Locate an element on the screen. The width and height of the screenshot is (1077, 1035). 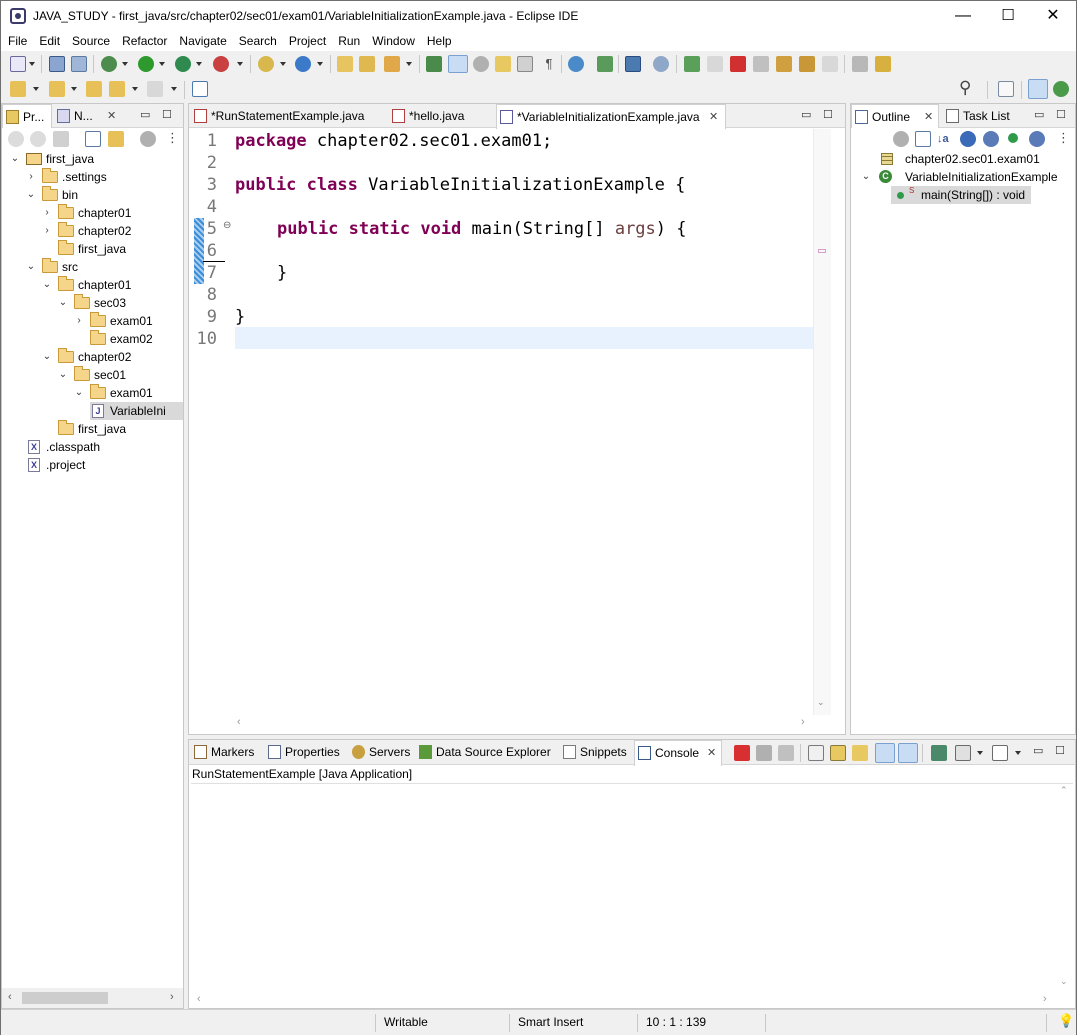
forward-nav-icon is located at coordinates (38, 139).